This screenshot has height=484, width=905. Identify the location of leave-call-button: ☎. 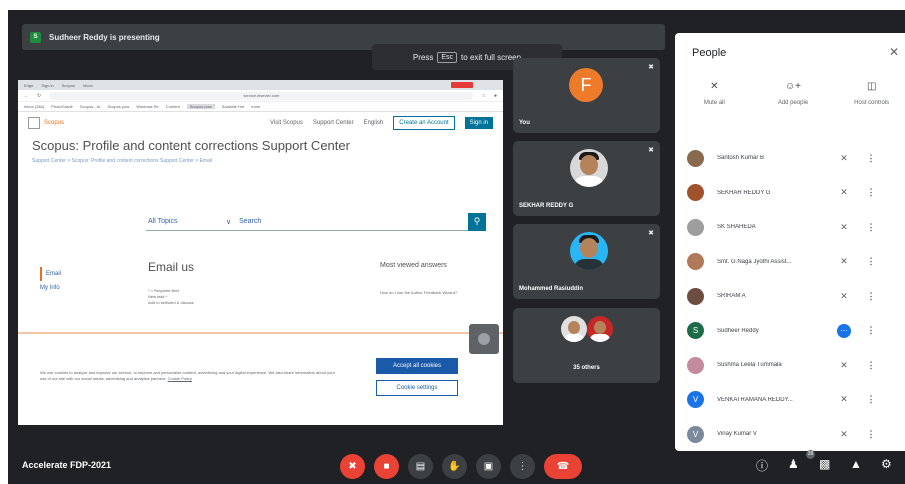
(563, 466).